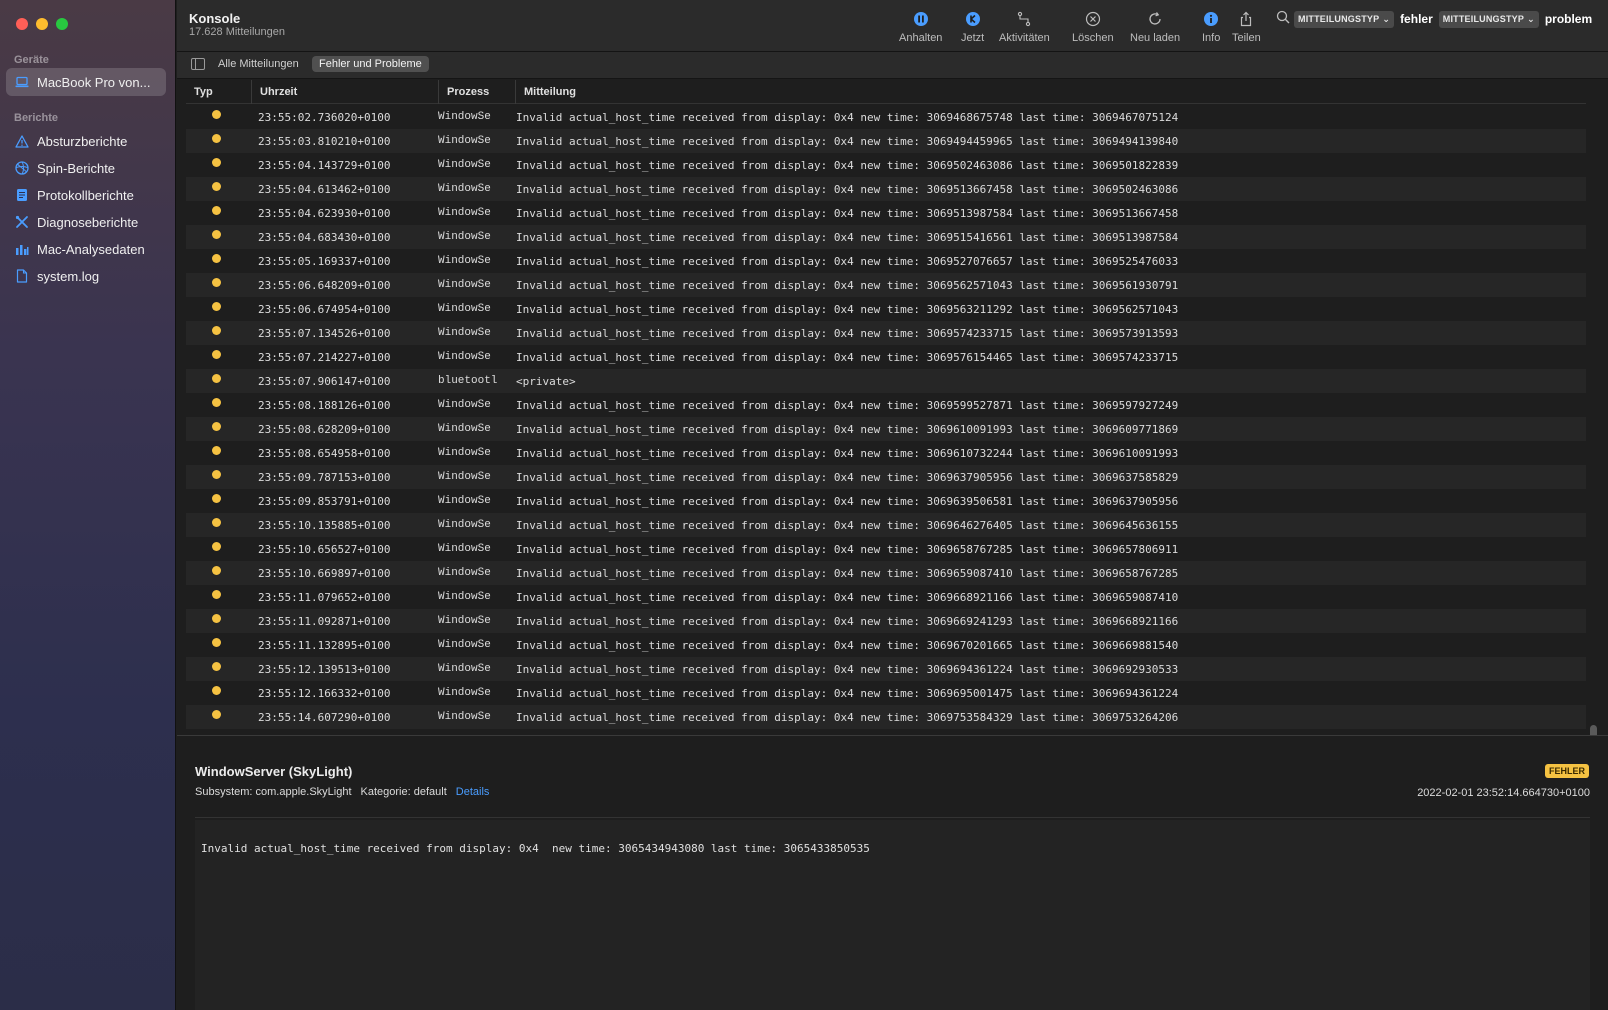 This screenshot has height=1010, width=1608. I want to click on time-cell: 23:55:04.613462+0100, so click(324, 189).